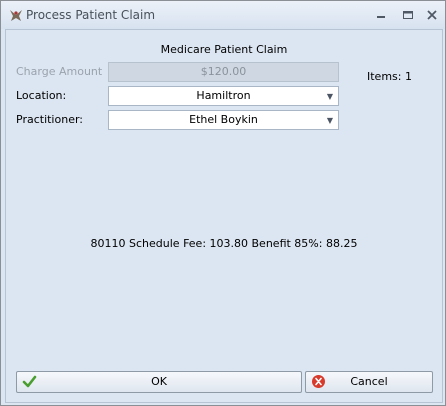 The height and width of the screenshot is (406, 446). What do you see at coordinates (59, 71) in the screenshot?
I see `charge-amount-label: Charge Amount` at bounding box center [59, 71].